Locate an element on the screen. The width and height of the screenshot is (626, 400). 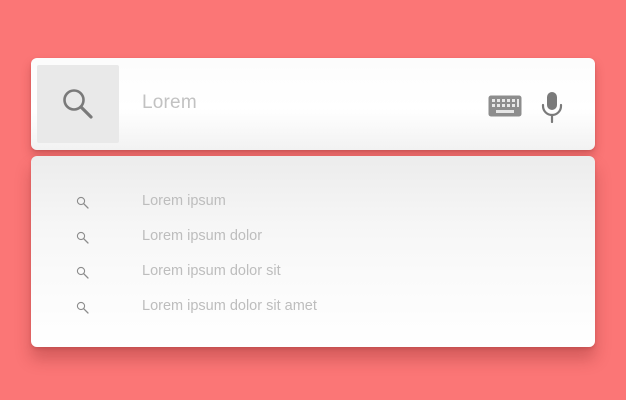
suggestion-item: Lorem ipsum is located at coordinates (313, 202).